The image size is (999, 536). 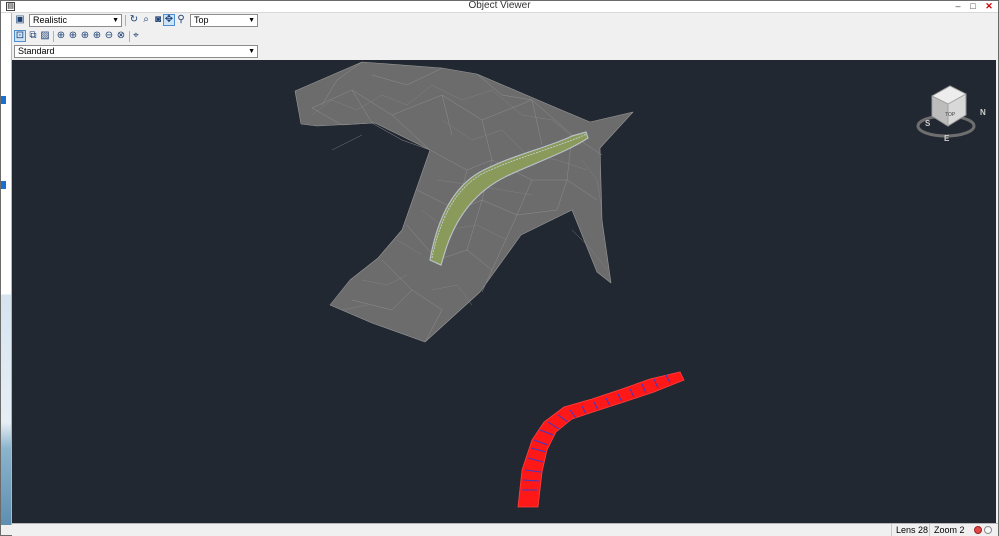 What do you see at coordinates (134, 20) in the screenshot?
I see `orbit-icon: ↻` at bounding box center [134, 20].